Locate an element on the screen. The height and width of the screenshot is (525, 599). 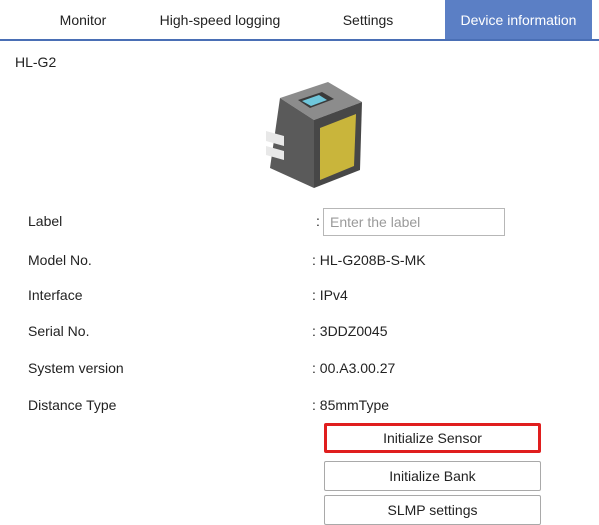
model-no-label: Model No. is located at coordinates (60, 260).